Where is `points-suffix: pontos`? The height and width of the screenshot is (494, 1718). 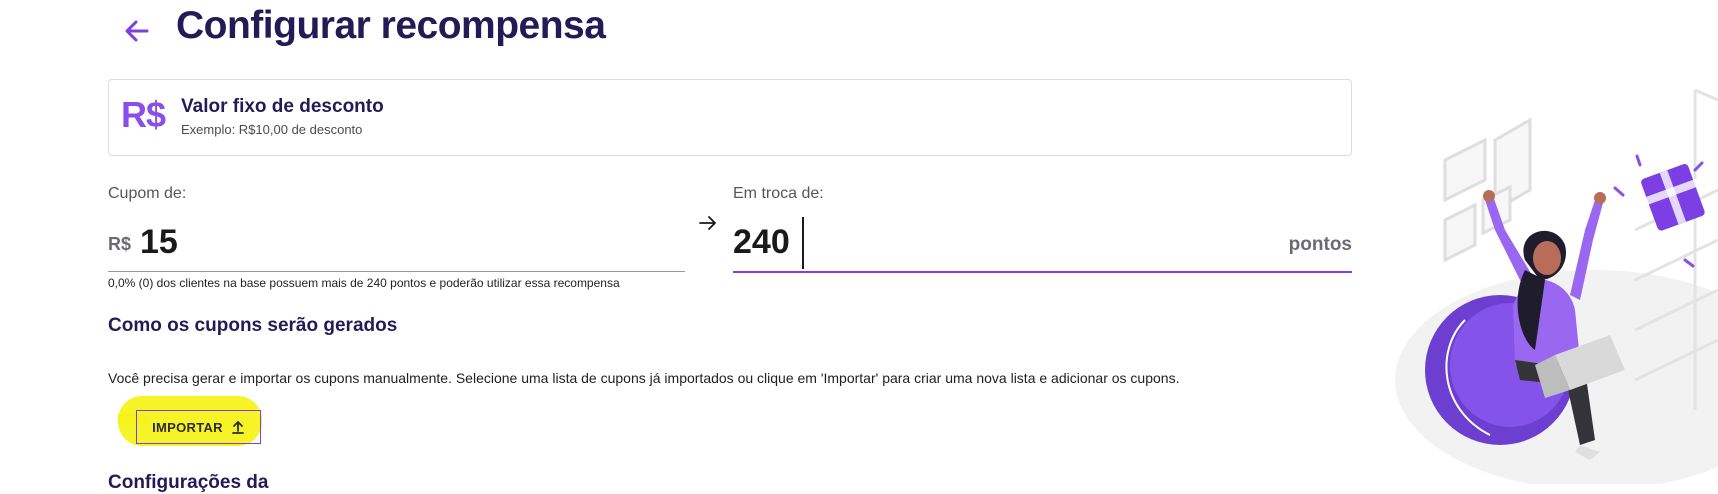
points-suffix: pontos is located at coordinates (1320, 244).